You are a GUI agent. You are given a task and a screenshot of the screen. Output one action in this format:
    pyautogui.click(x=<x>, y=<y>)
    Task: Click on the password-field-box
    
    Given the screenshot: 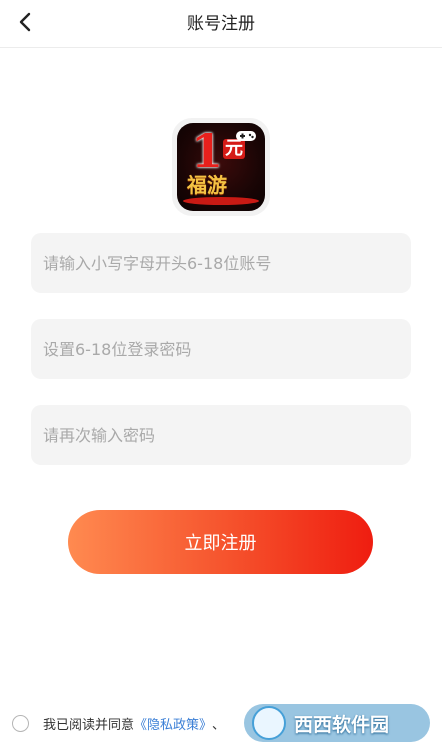 What is the action you would take?
    pyautogui.click(x=221, y=349)
    